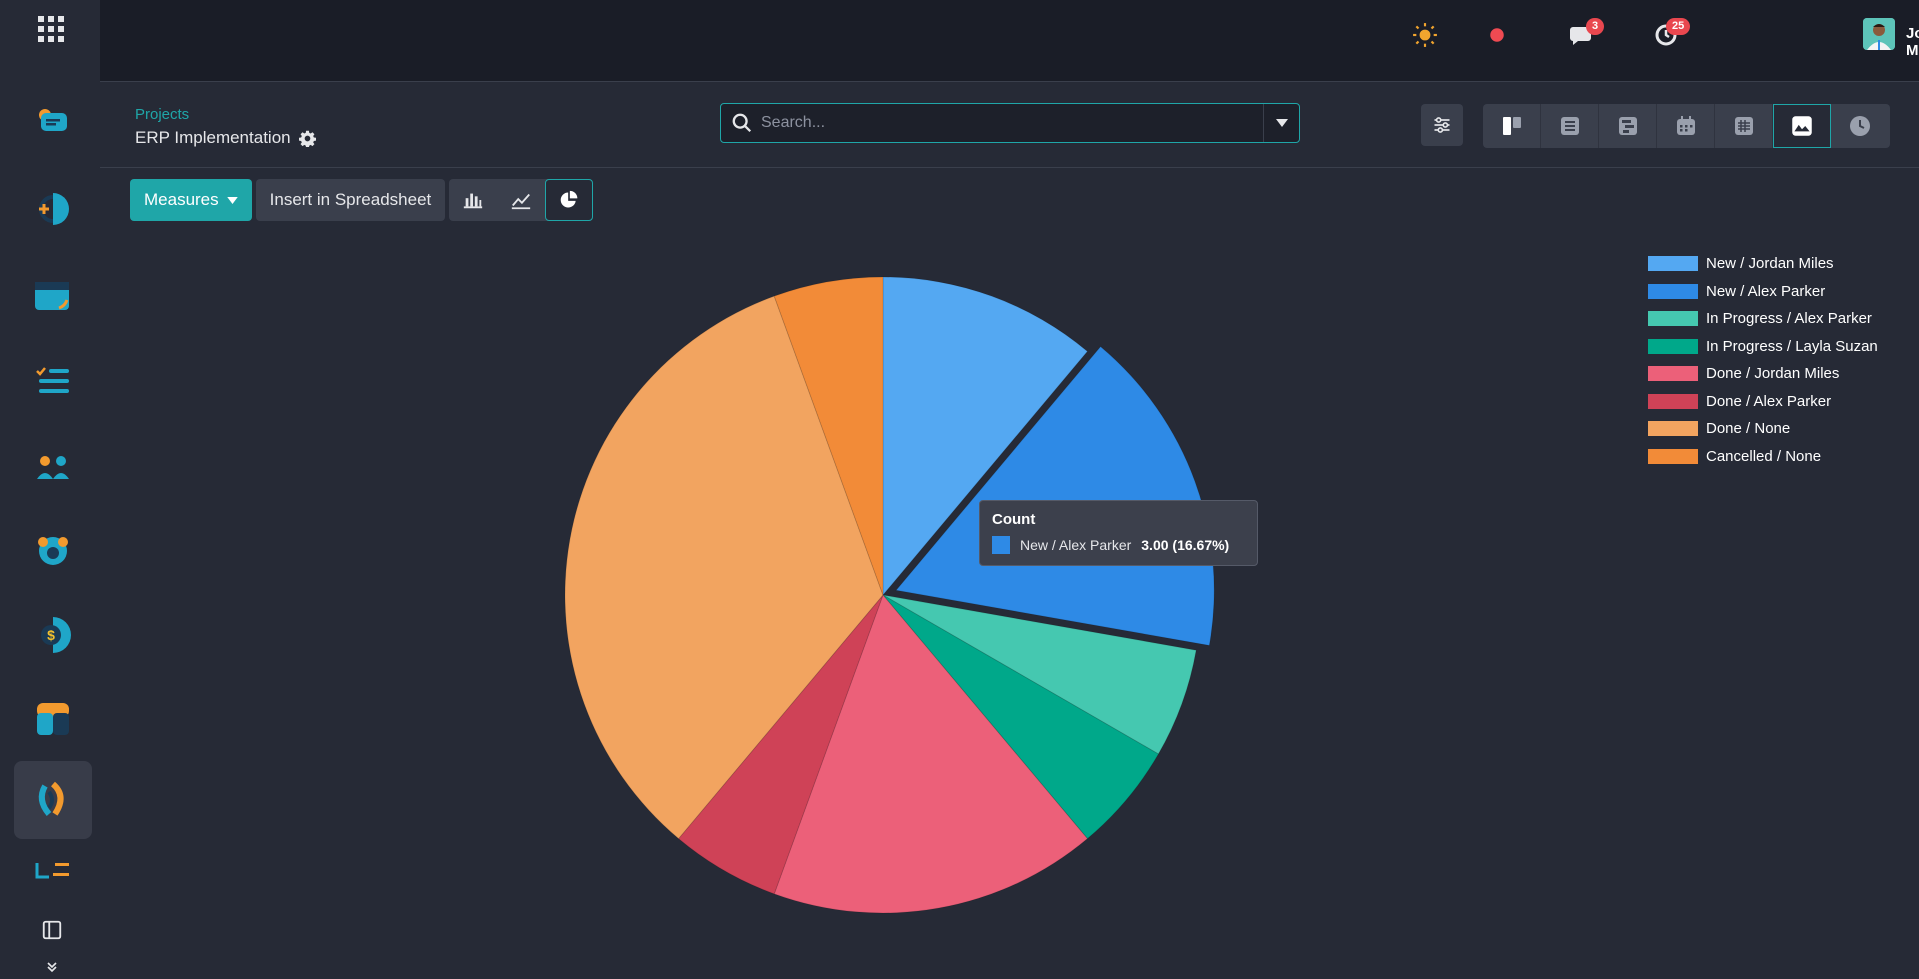  I want to click on app-sidebar: $, so click(50, 489).